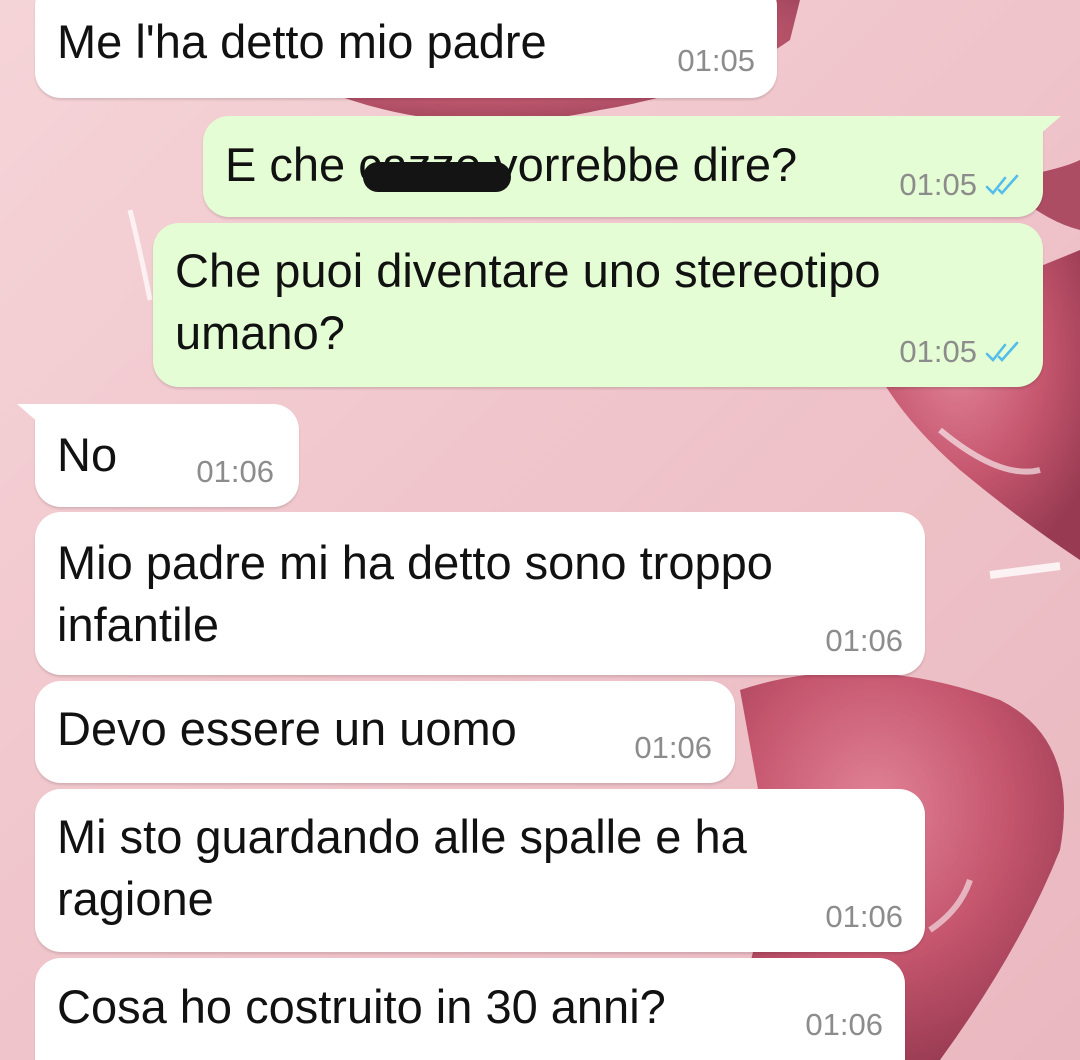 This screenshot has height=1060, width=1080. I want to click on message-bubble-outgoing: E che cazzo vorrebbe dire? 01:05, so click(632, 166).